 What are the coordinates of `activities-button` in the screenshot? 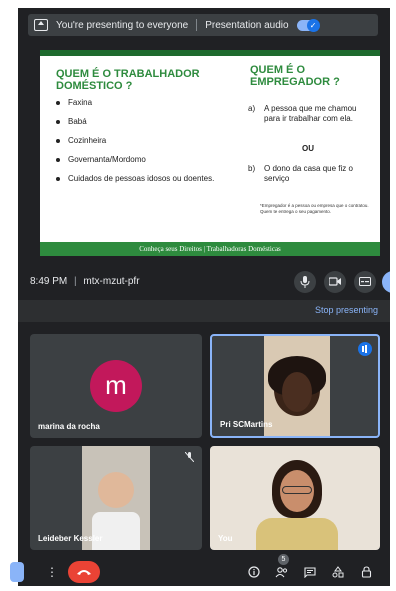 It's located at (338, 572).